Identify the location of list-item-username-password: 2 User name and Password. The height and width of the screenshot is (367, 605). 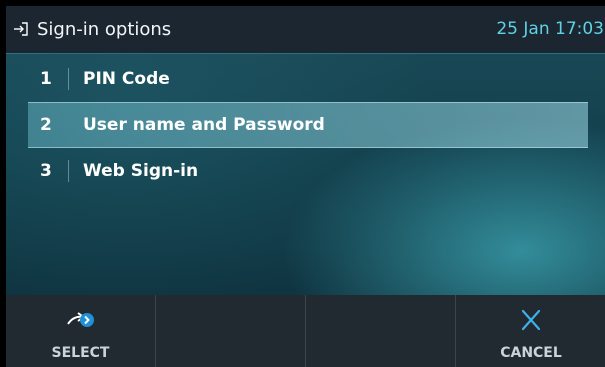
(308, 125).